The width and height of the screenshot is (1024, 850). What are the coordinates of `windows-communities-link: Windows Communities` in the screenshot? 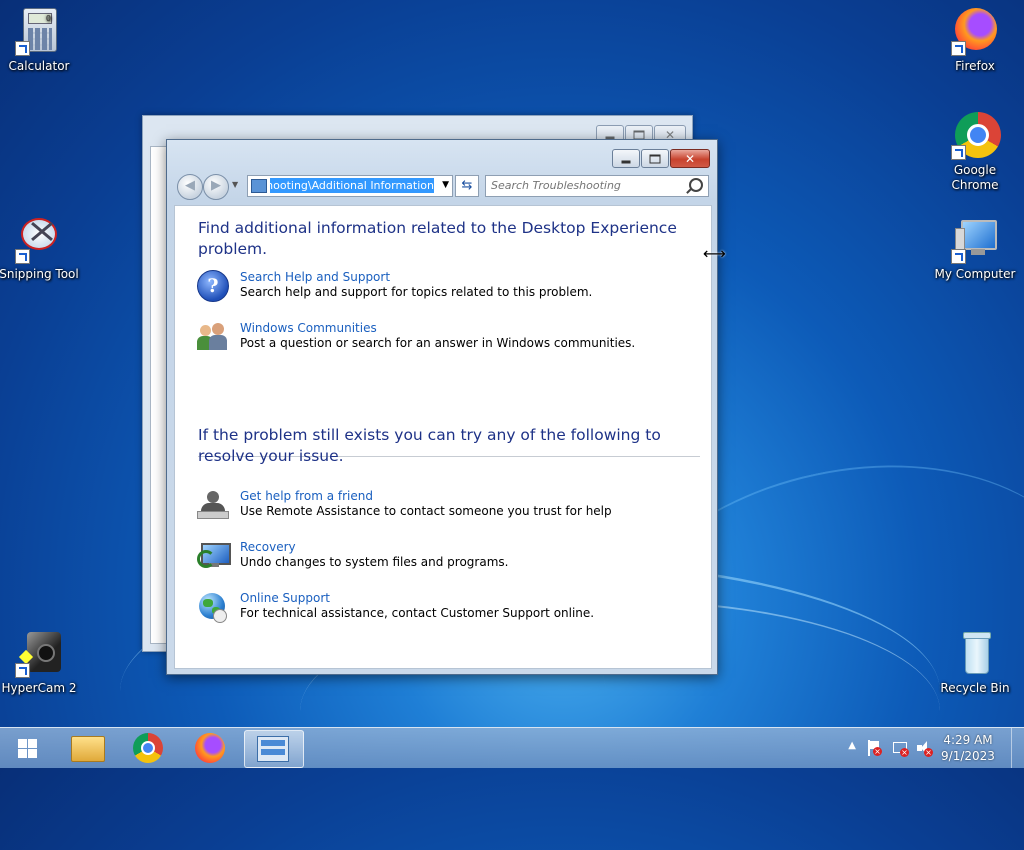 It's located at (308, 328).